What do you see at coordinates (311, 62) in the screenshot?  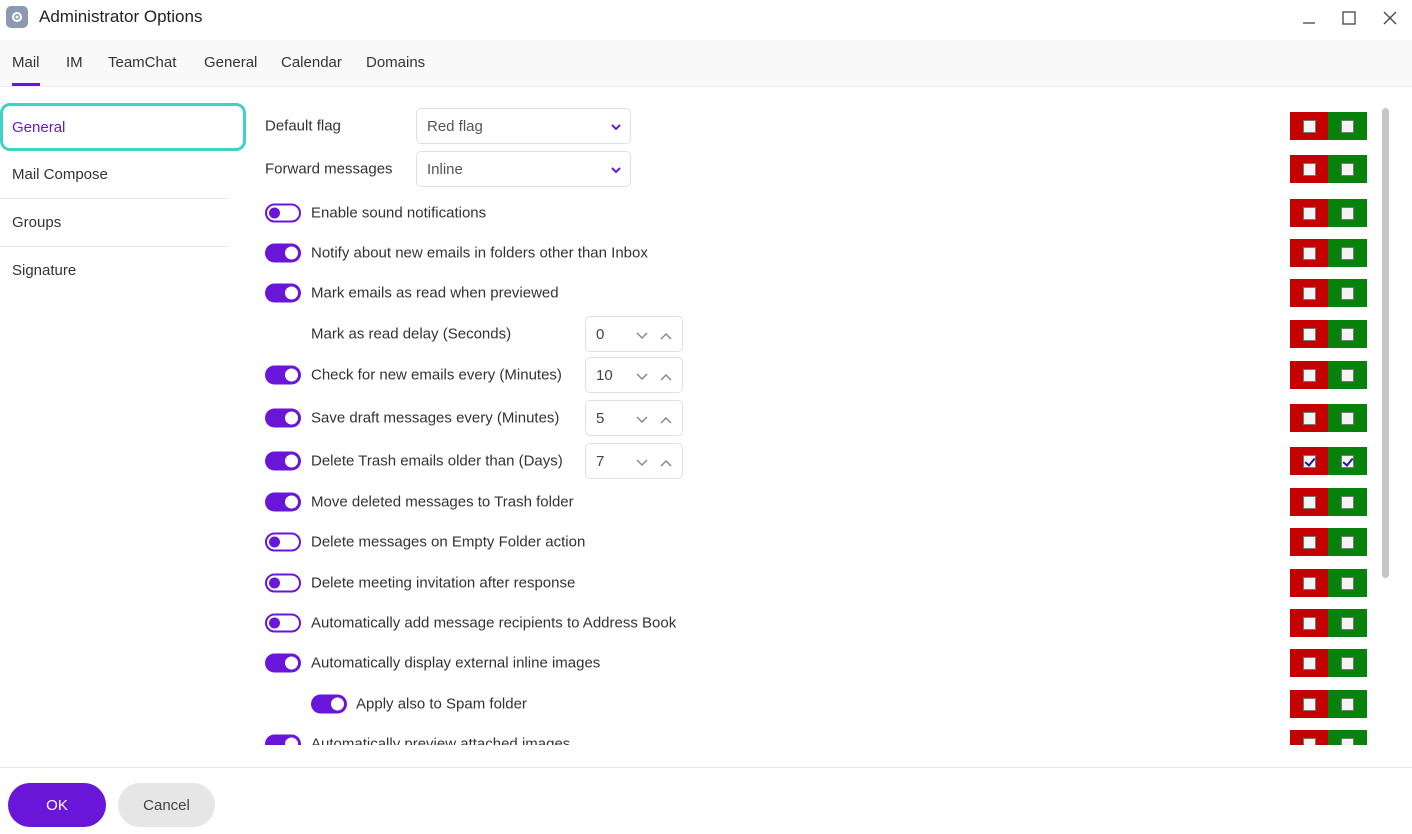 I see `tab-calendar: Calendar` at bounding box center [311, 62].